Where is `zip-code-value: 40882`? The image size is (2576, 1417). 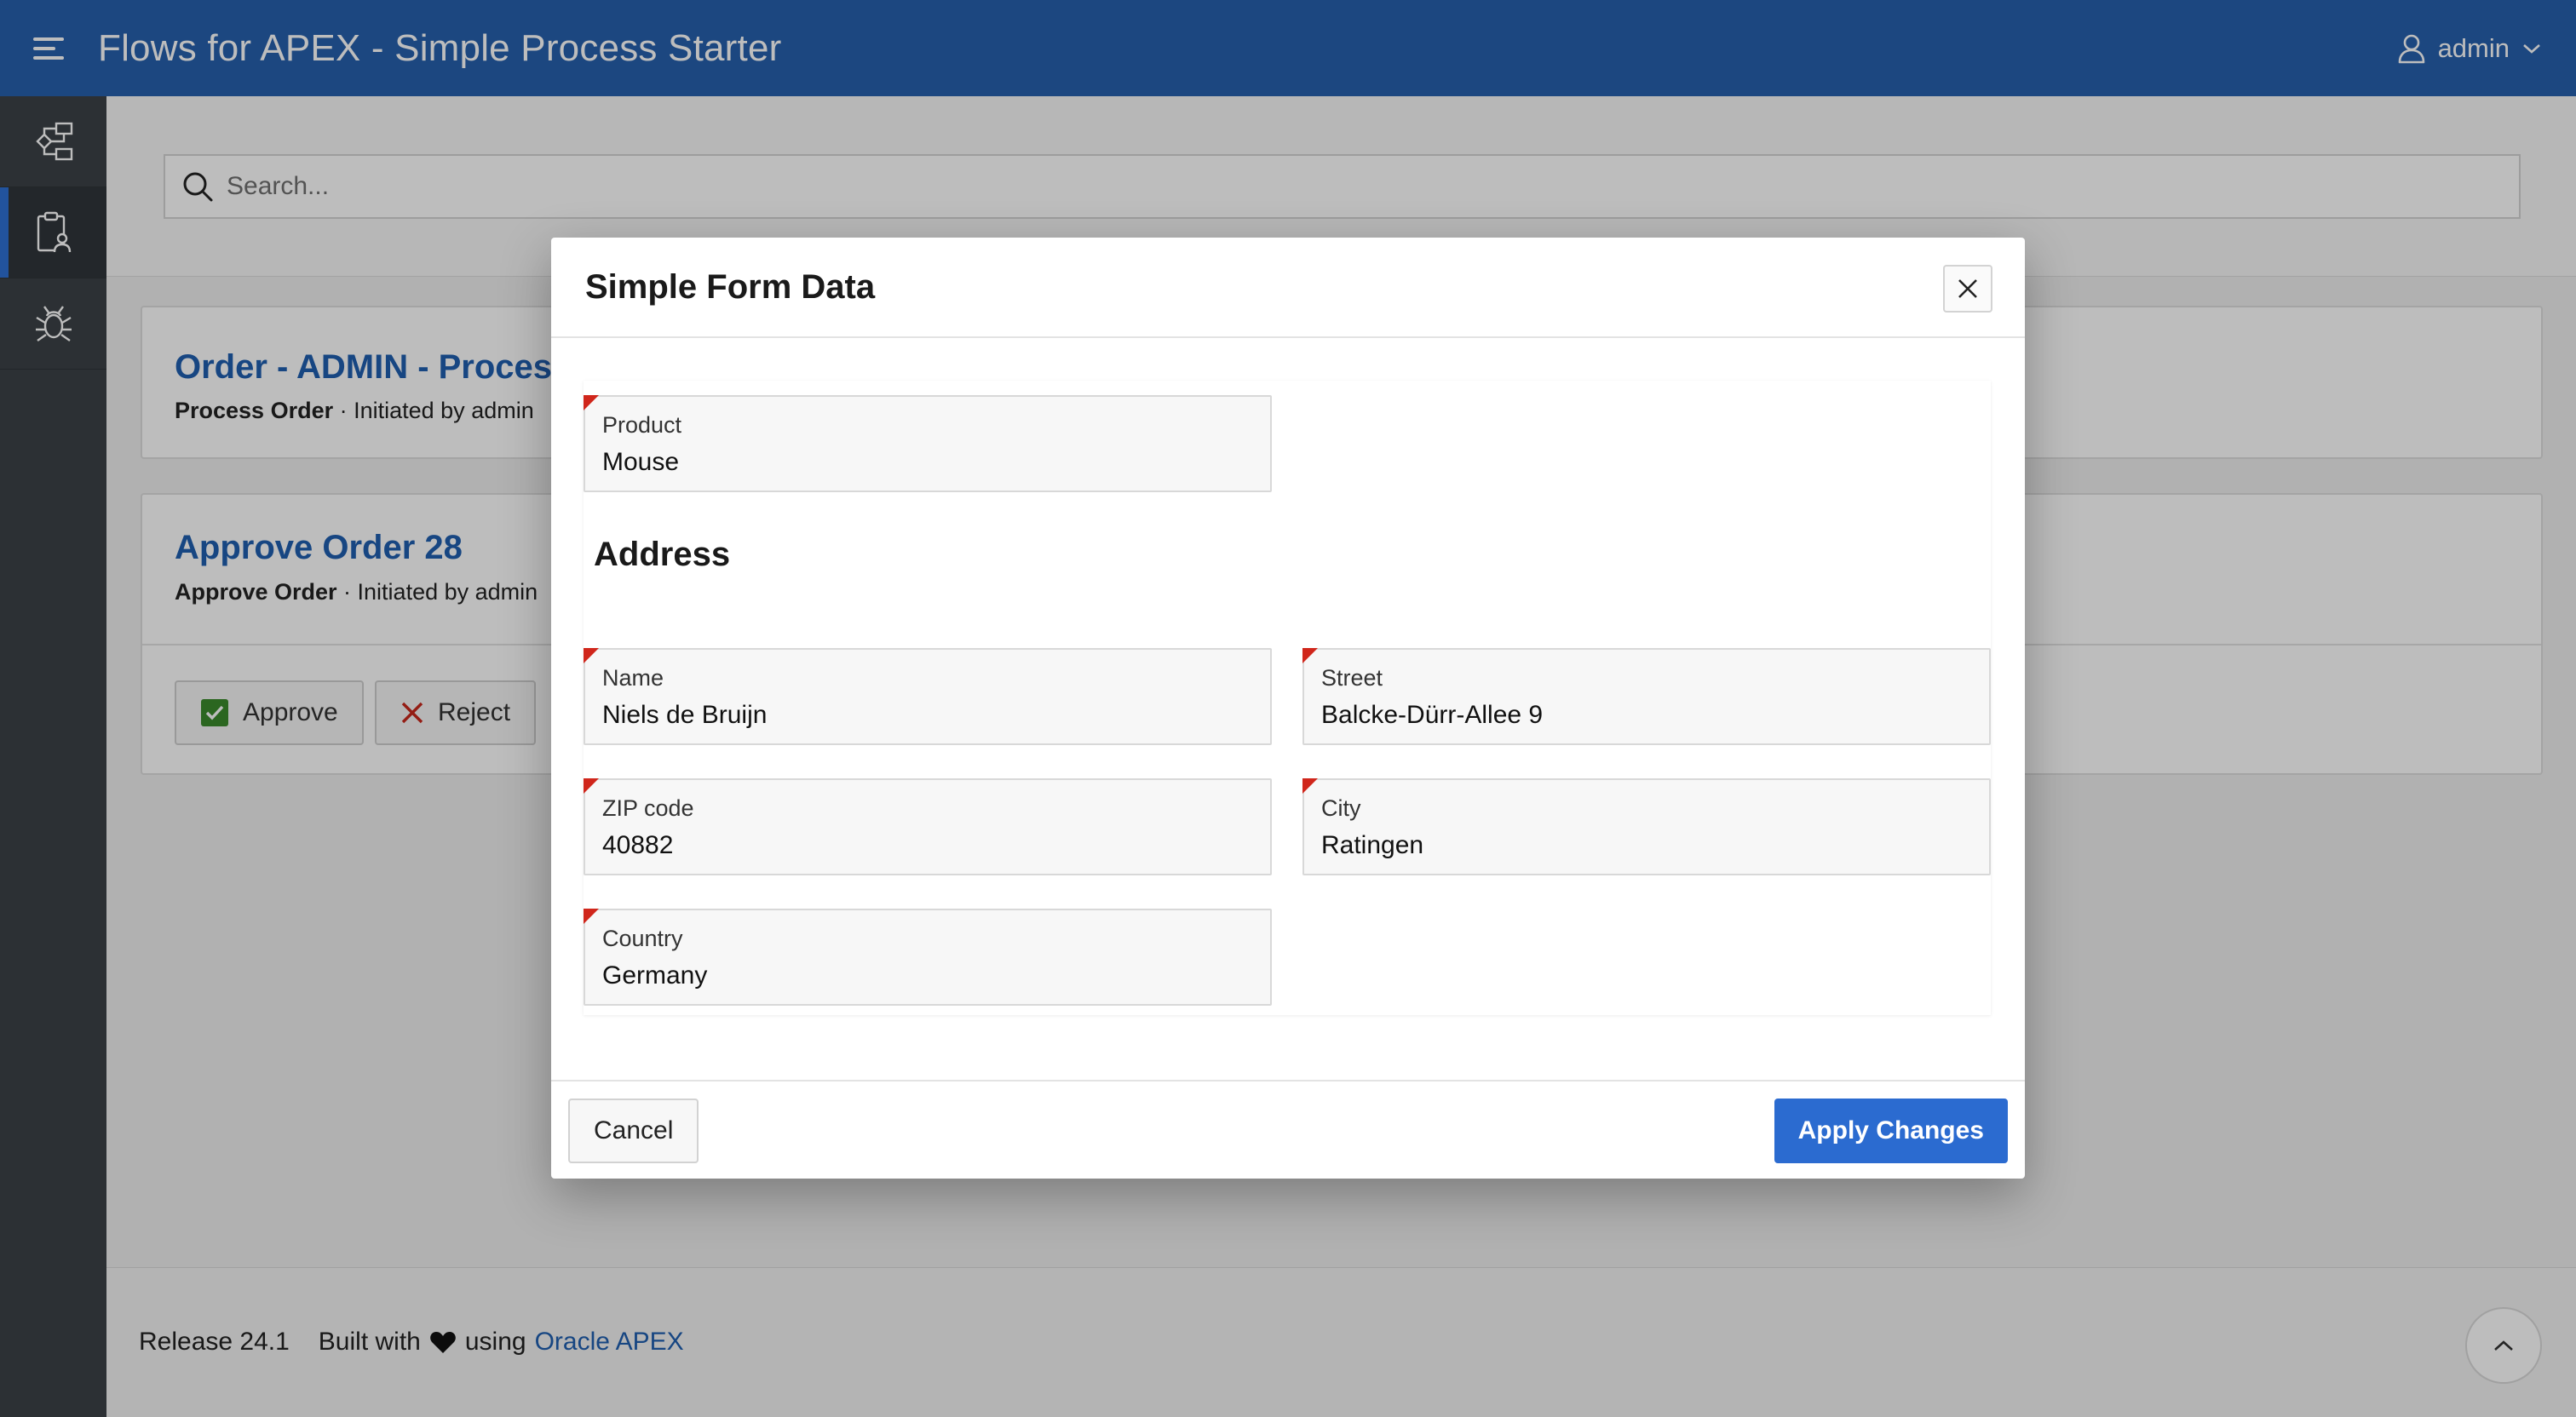 zip-code-value: 40882 is located at coordinates (638, 845).